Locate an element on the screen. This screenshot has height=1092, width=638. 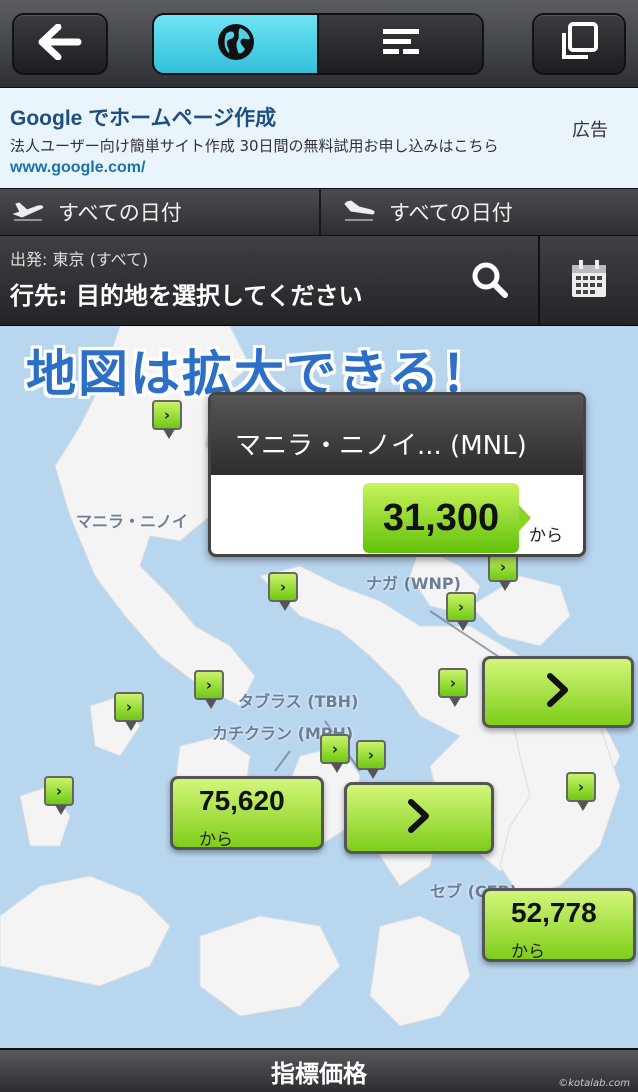
date-selector: すべての日付 すべての日付 is located at coordinates (319, 212).